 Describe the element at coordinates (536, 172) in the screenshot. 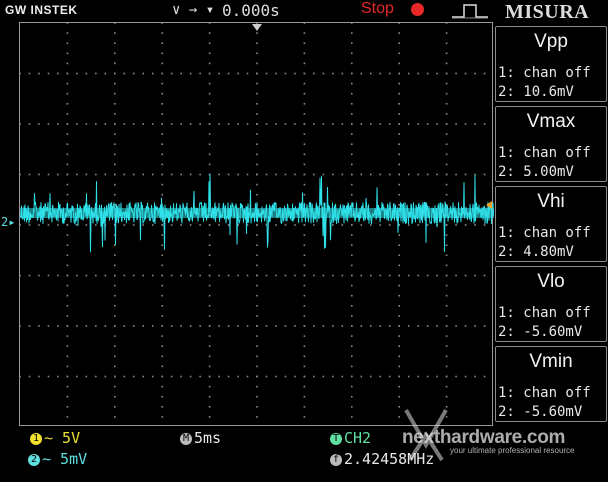

I see `measurement-ch2-value: 2: 5.00mV` at that location.